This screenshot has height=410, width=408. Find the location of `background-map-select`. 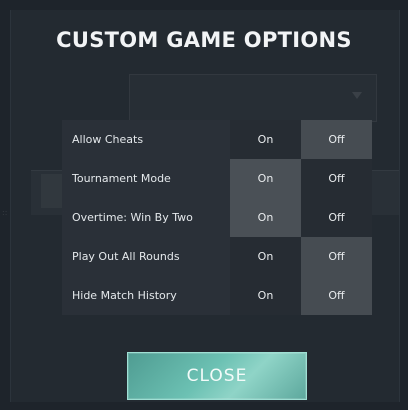

background-map-select is located at coordinates (253, 98).